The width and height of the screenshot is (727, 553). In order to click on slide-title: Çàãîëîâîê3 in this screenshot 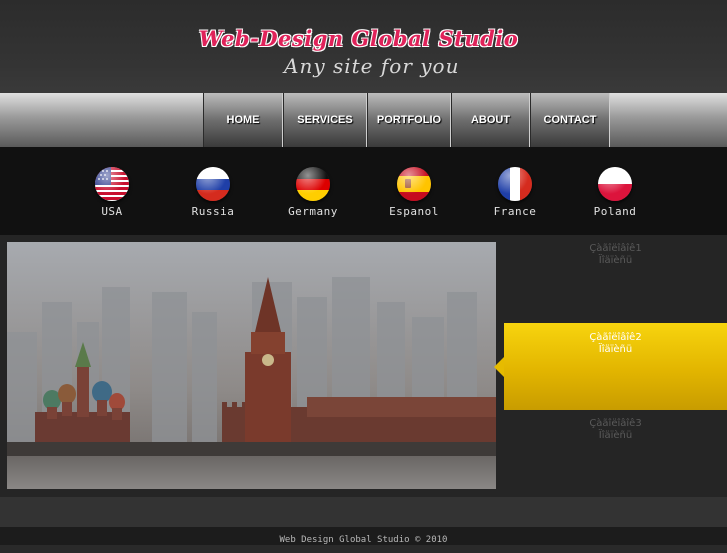, I will do `click(615, 423)`.